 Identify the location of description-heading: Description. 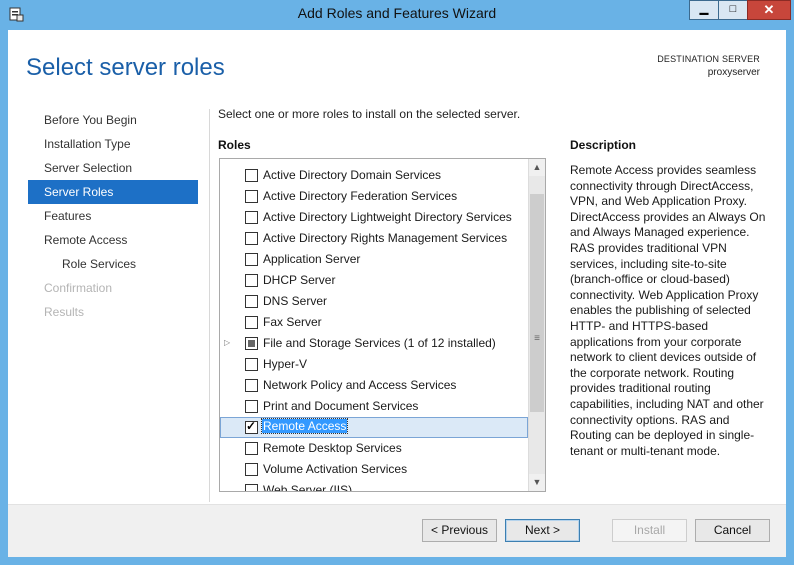
(603, 145).